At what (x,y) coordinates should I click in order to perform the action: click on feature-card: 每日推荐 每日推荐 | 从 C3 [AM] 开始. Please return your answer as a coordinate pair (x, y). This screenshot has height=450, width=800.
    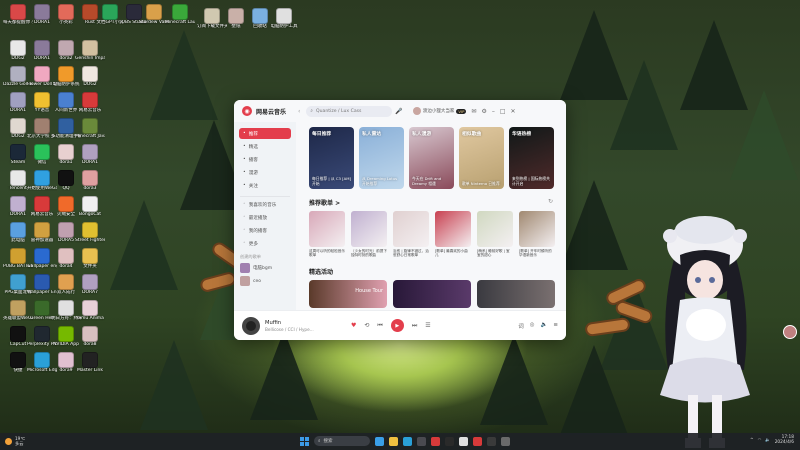
    Looking at the image, I should click on (331, 158).